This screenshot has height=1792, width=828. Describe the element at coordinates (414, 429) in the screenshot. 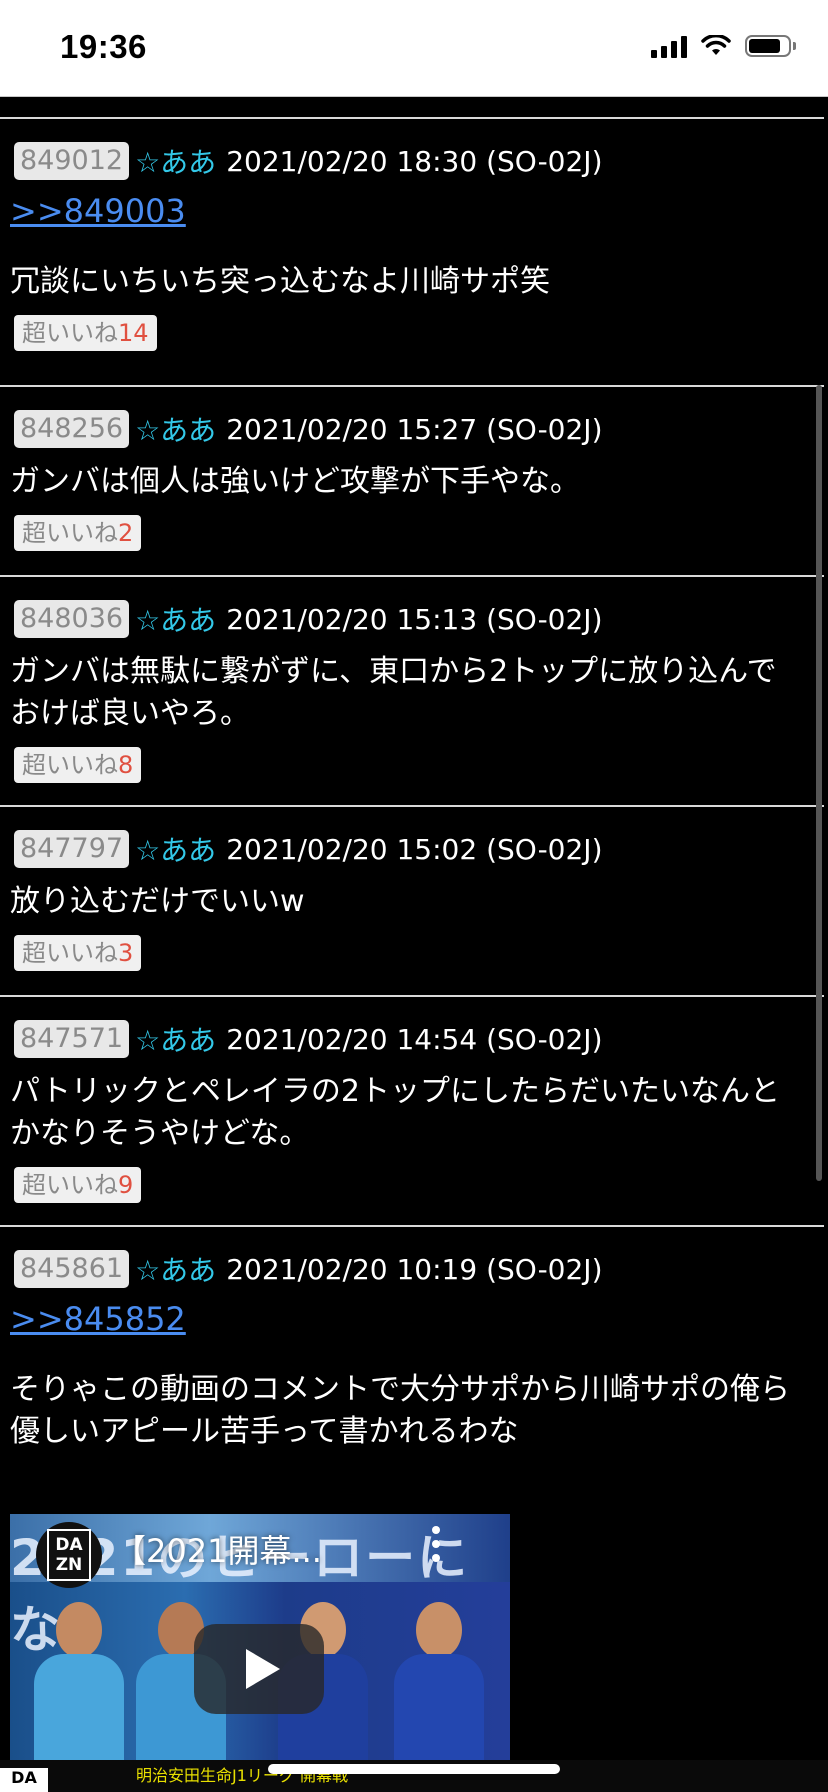

I see `post-meta: 2021/02/20 15:27 (SO-02J)` at that location.